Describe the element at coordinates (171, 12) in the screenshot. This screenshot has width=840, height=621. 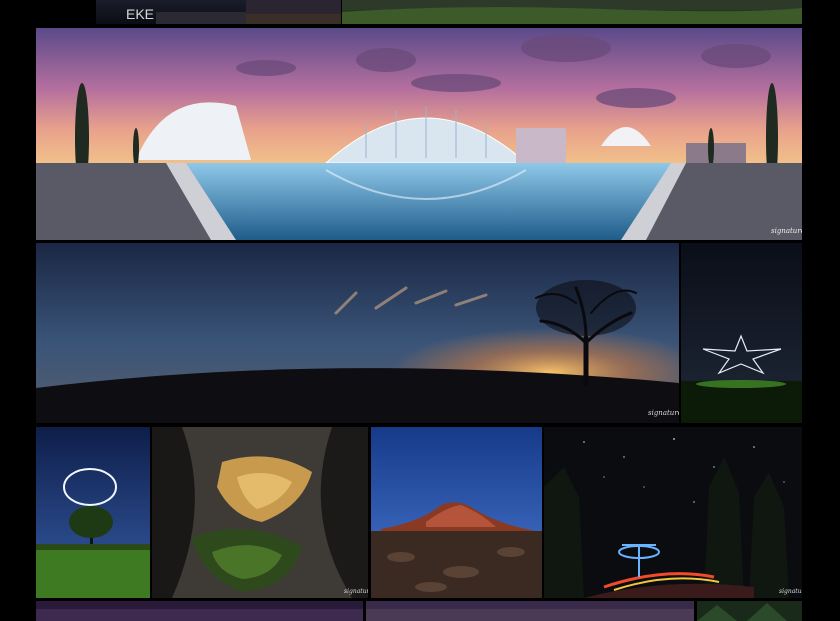
I see `gallery-photo-top-strip-left: EKE` at that location.